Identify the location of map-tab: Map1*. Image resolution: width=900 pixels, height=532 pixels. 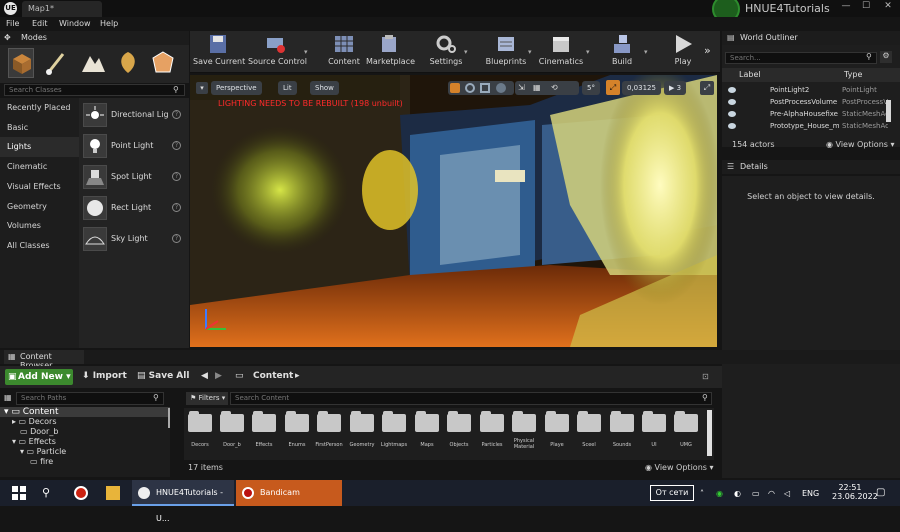
(62, 9).